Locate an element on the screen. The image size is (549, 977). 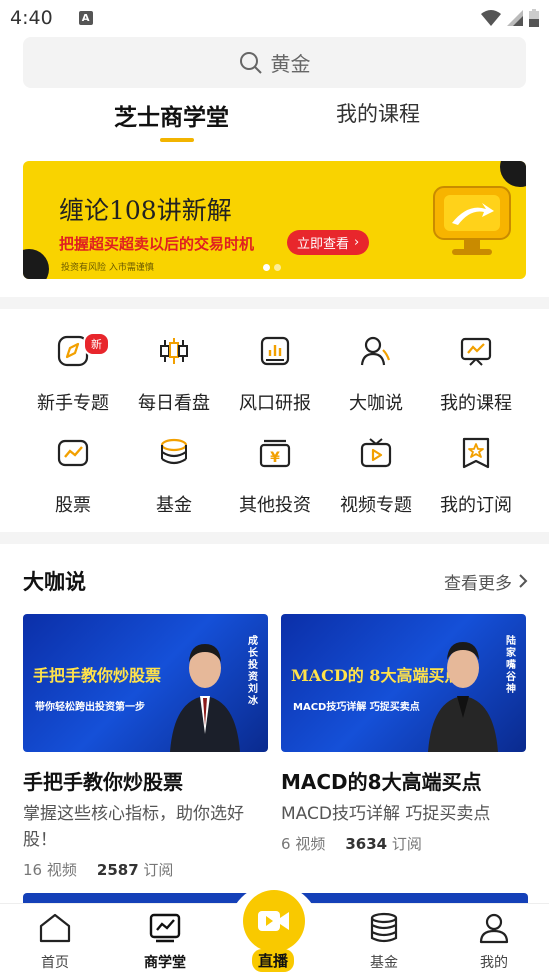
nav-home: 首页 is located at coordinates (55, 942).